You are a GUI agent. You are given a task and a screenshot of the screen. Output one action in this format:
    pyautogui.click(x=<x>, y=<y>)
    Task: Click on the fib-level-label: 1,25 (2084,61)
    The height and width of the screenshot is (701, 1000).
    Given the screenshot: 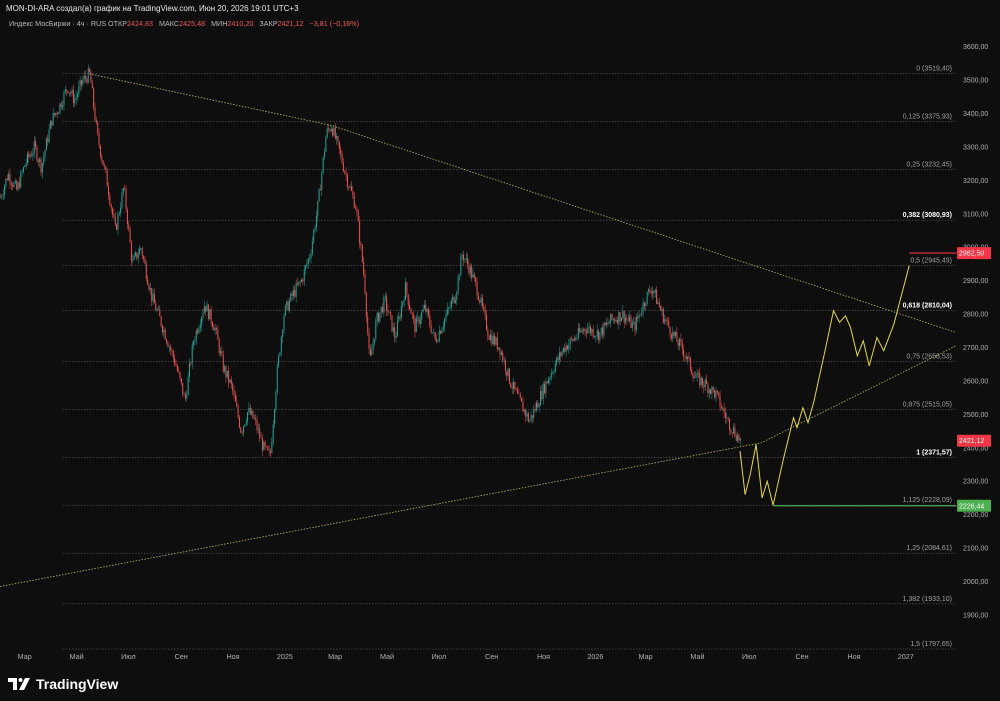 What is the action you would take?
    pyautogui.click(x=929, y=548)
    